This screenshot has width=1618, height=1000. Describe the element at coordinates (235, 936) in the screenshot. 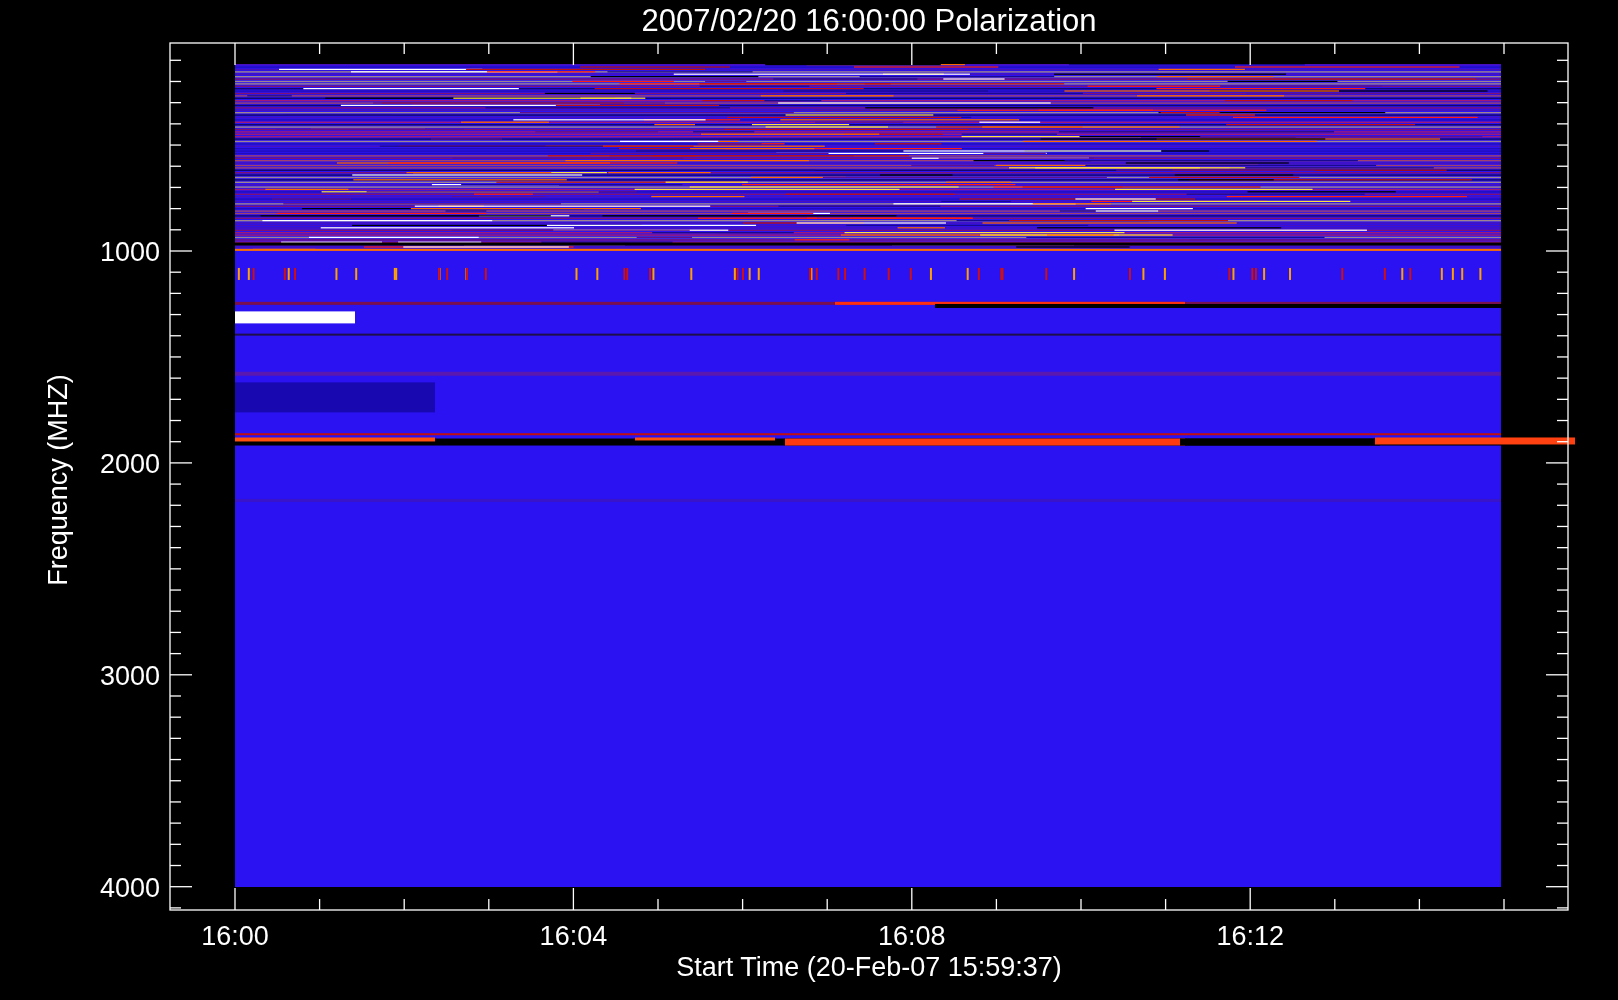

I see `x-tick-label: 16:00` at that location.